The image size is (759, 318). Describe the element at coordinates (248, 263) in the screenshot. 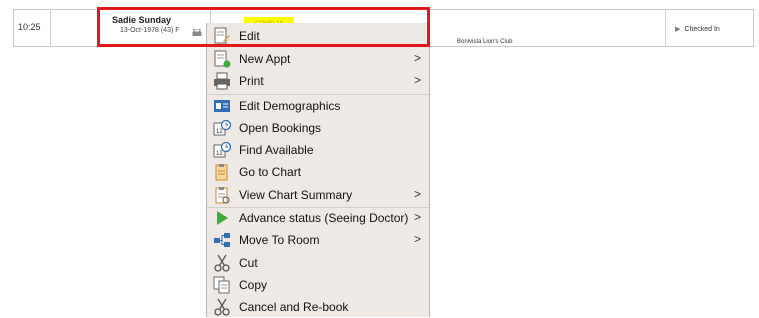

I see `menu-item-label: Cut` at that location.